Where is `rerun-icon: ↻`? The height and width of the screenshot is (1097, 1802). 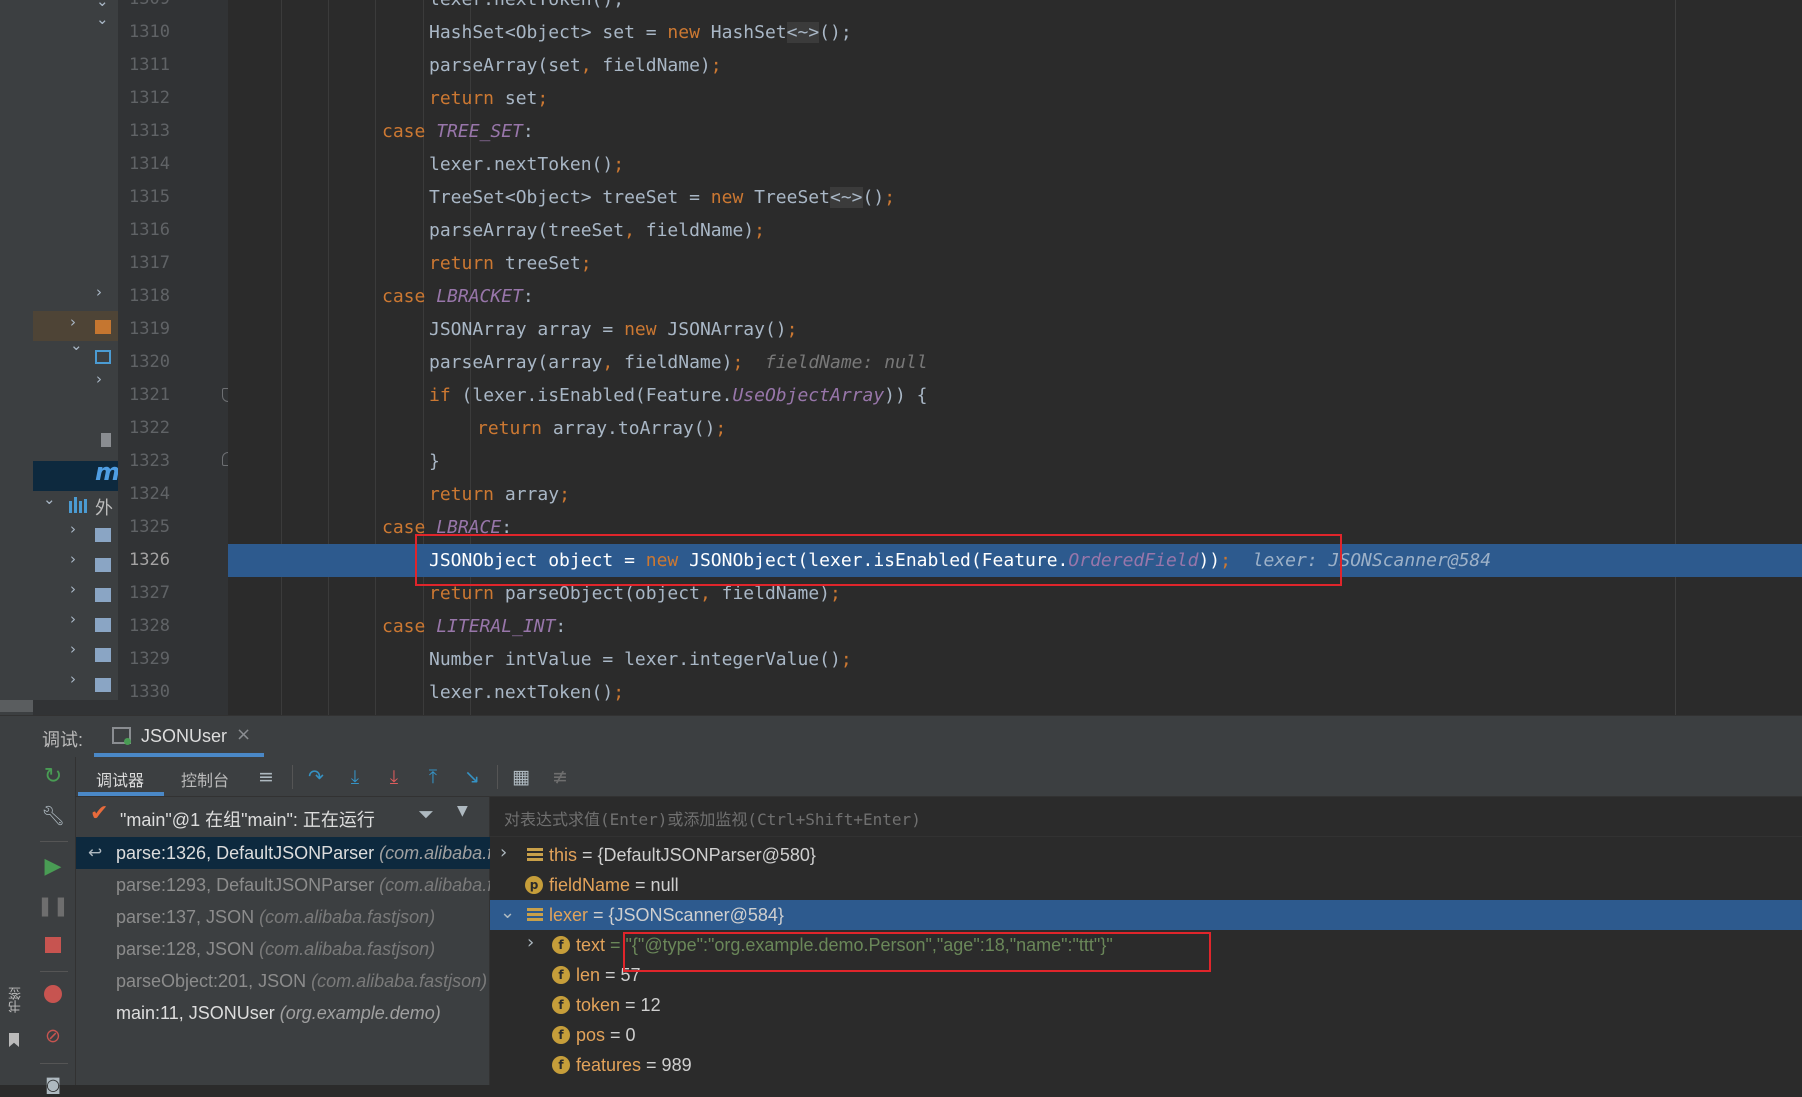 rerun-icon: ↻ is located at coordinates (53, 776).